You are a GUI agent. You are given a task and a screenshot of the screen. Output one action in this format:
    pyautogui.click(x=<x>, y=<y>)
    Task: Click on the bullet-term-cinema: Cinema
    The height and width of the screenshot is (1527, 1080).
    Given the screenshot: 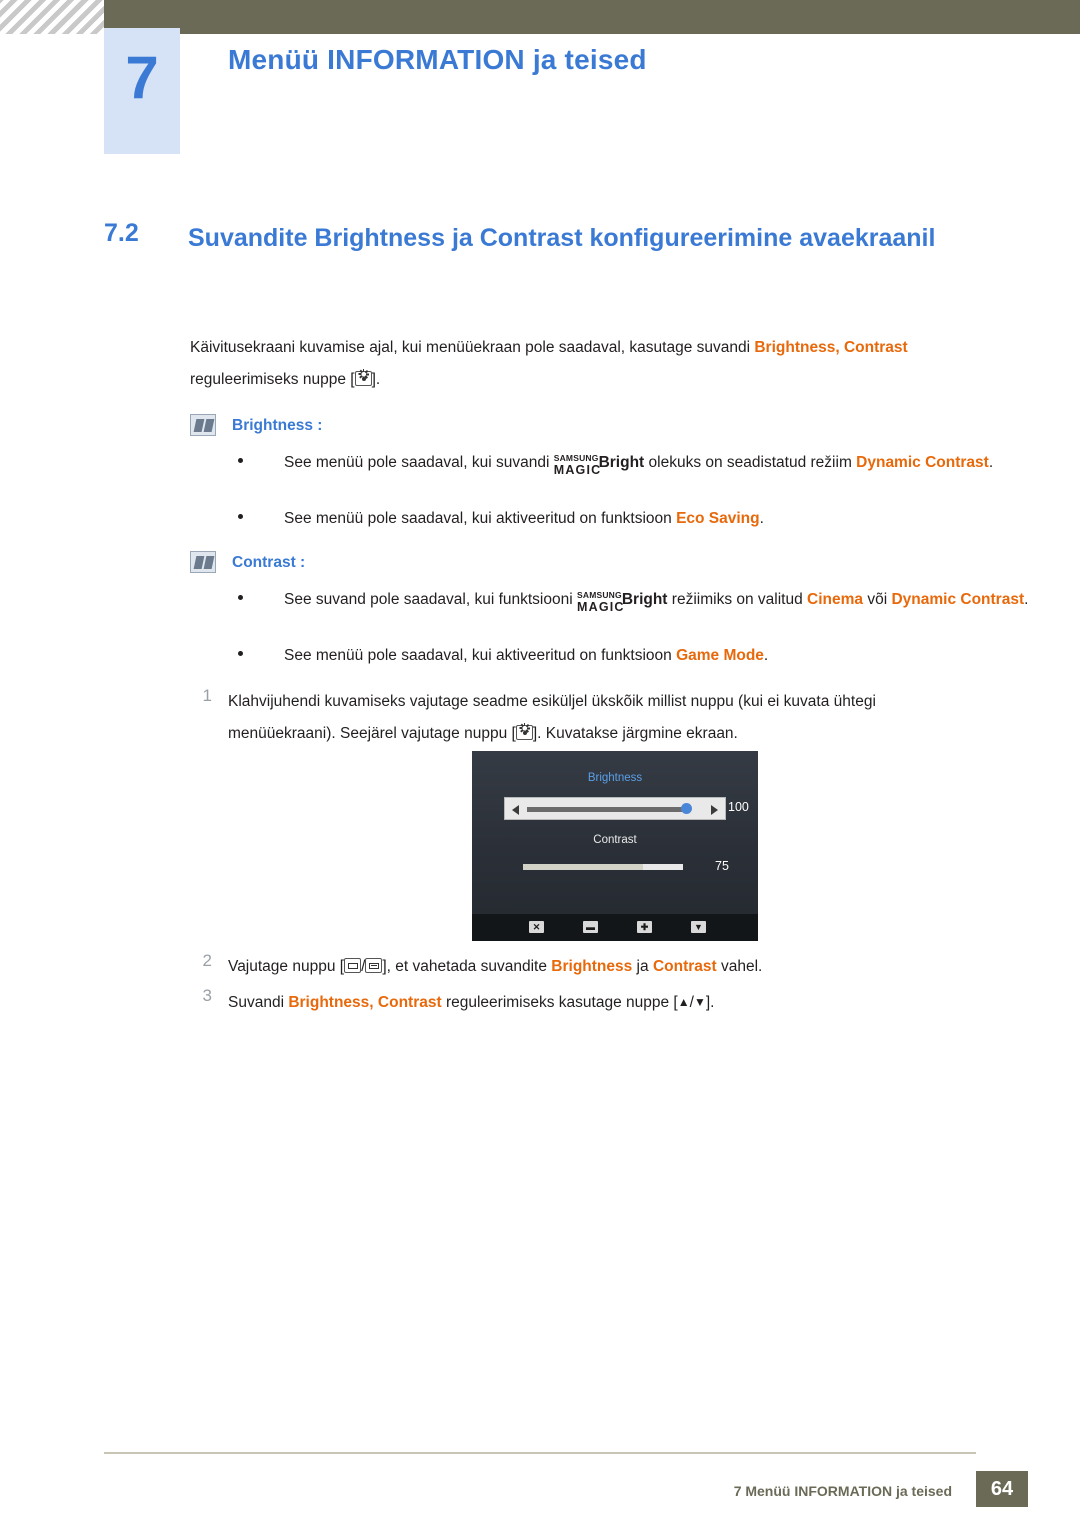 What is the action you would take?
    pyautogui.click(x=835, y=599)
    